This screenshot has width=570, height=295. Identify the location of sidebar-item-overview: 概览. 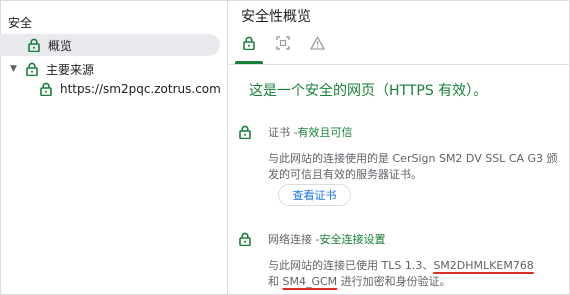
(110, 45).